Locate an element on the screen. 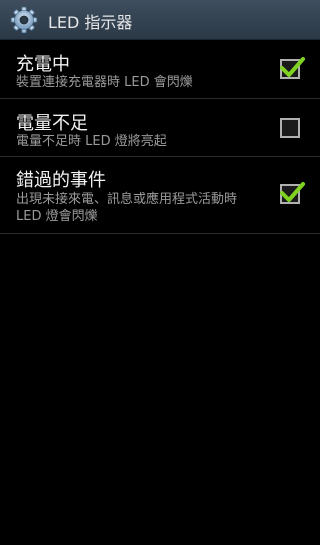 The image size is (320, 545). charging-checkbox is located at coordinates (292, 68).